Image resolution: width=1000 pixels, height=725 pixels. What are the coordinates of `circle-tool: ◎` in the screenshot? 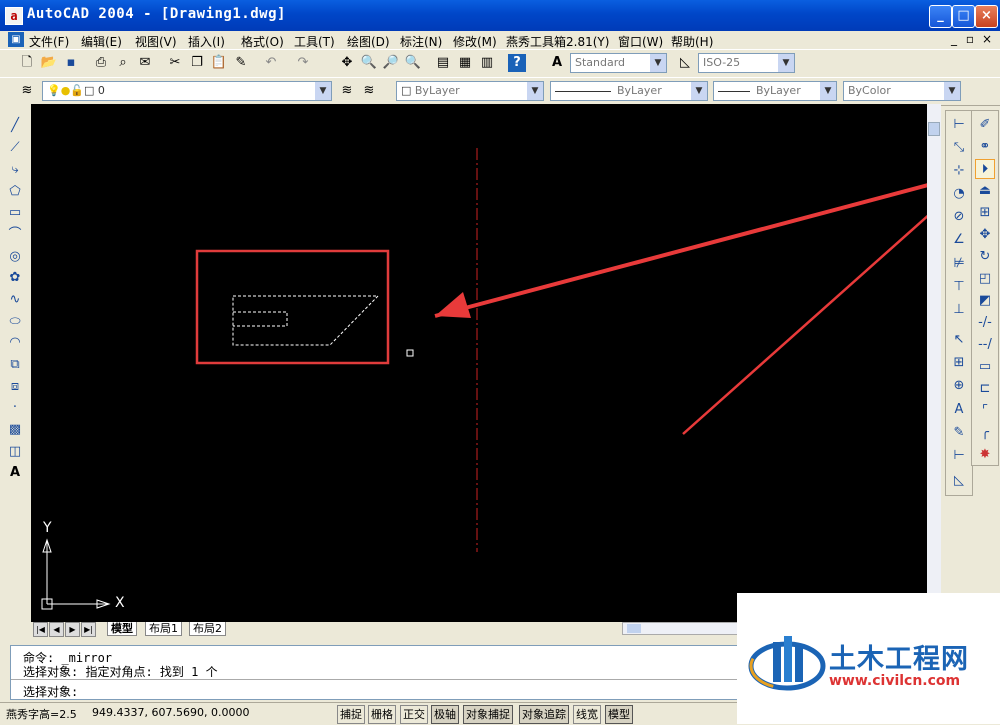 It's located at (15, 257).